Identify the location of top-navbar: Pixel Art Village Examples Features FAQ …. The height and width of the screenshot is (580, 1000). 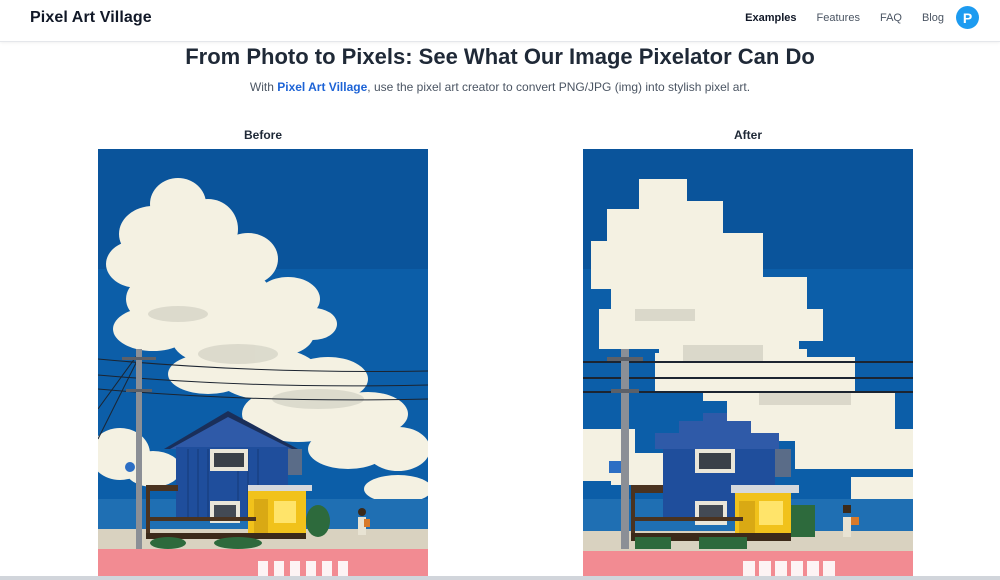
(500, 21).